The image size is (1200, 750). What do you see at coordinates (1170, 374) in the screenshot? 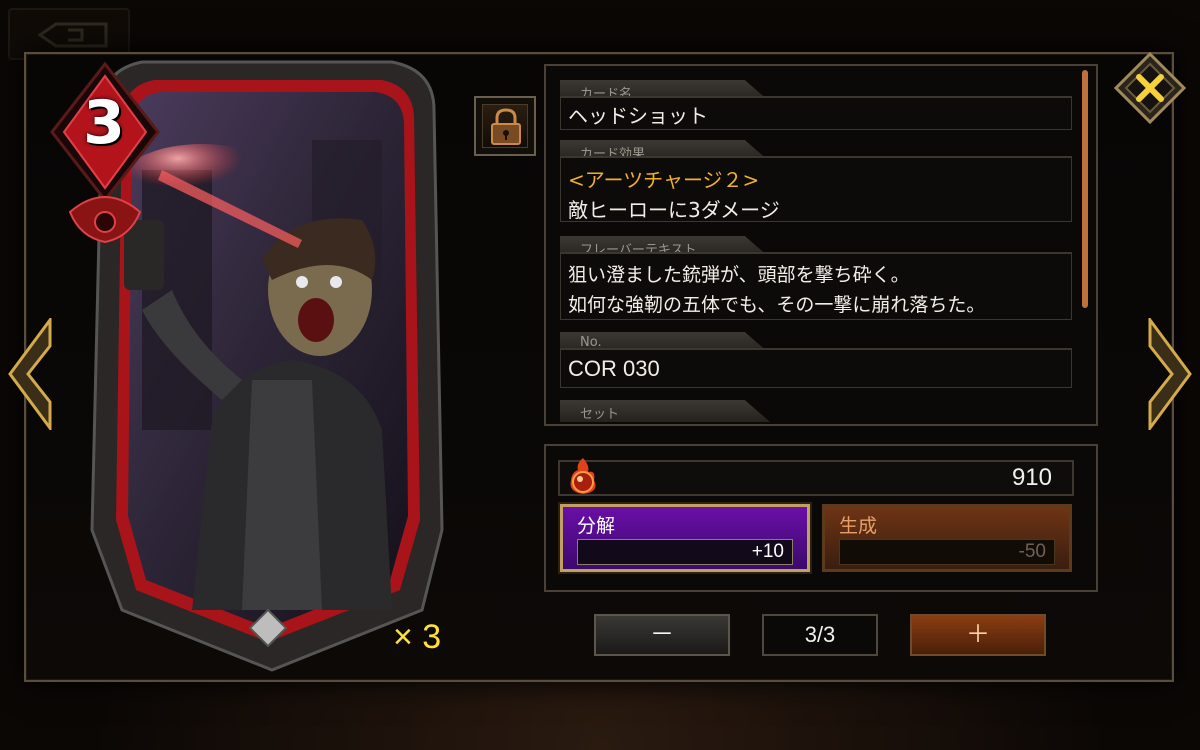
I see `chevron-right-icon` at bounding box center [1170, 374].